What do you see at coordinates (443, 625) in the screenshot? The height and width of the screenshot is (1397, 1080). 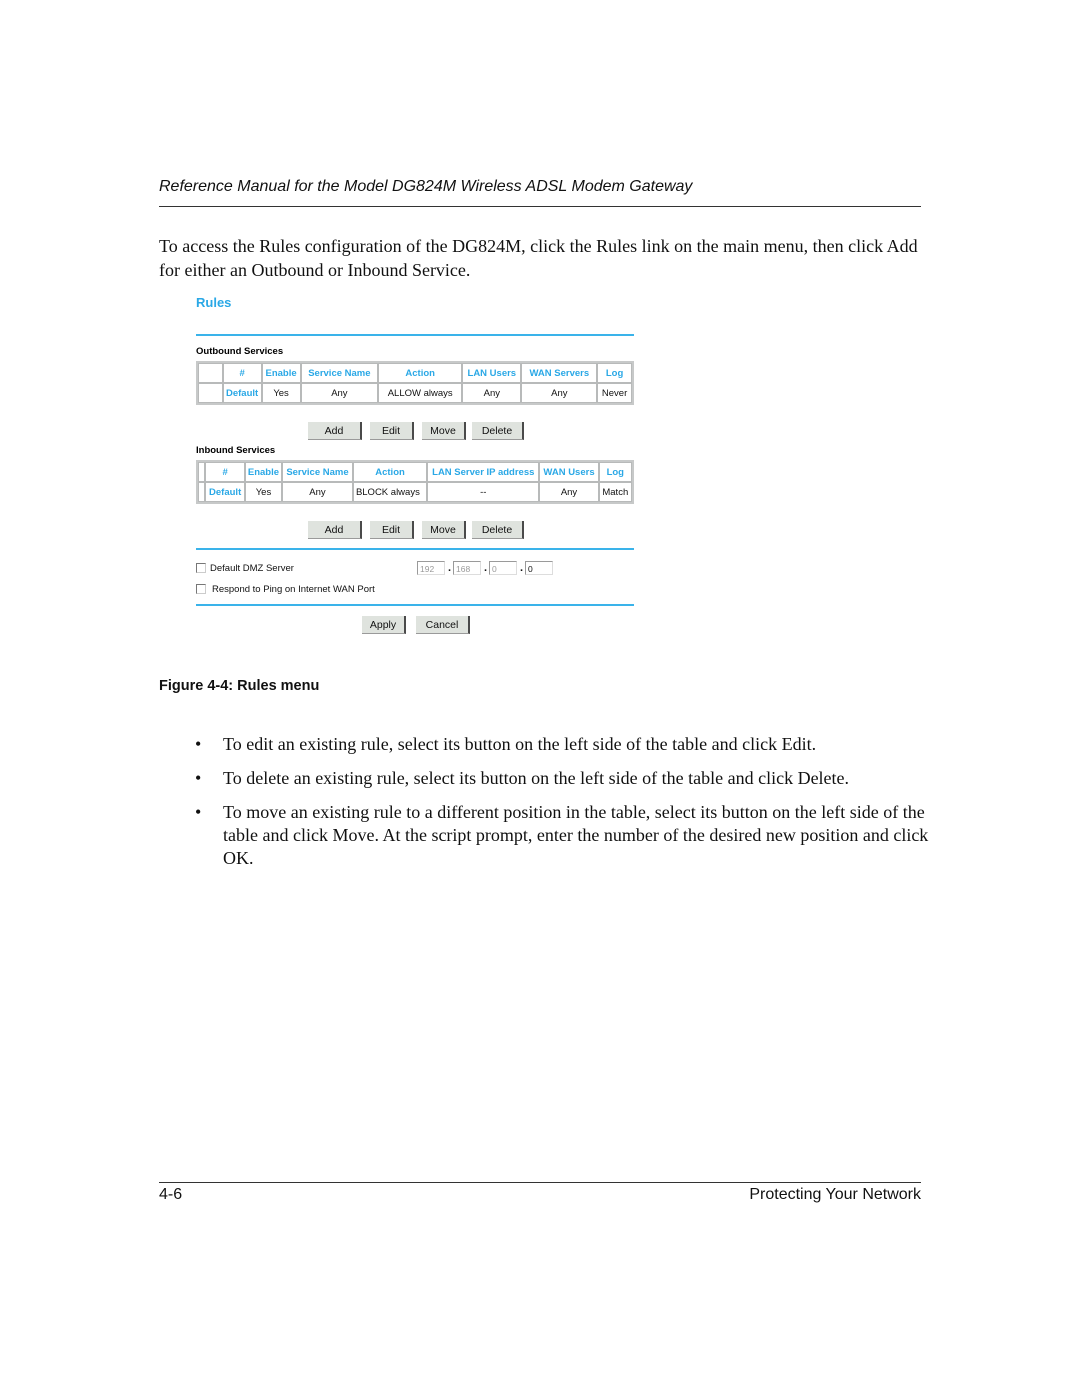 I see `cancel-button: Cancel` at bounding box center [443, 625].